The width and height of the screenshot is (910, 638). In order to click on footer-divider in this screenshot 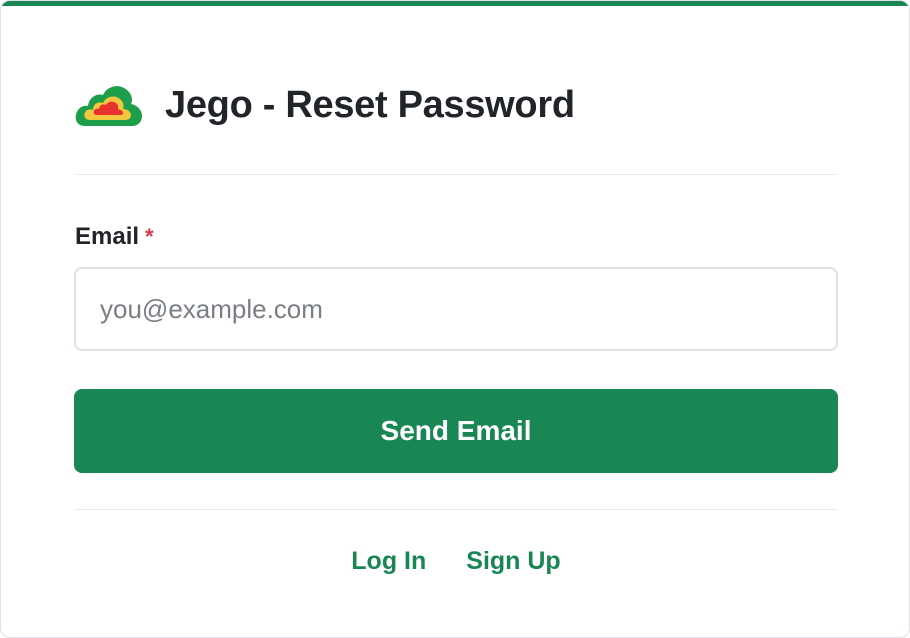, I will do `click(456, 509)`.